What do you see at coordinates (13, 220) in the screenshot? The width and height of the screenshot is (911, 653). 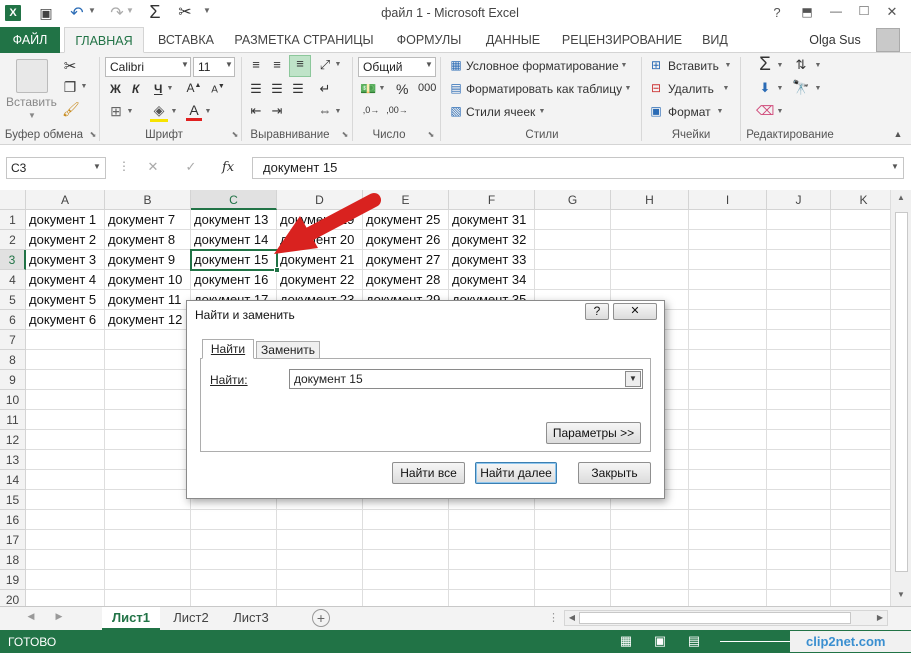 I see `row-header-1: 1` at bounding box center [13, 220].